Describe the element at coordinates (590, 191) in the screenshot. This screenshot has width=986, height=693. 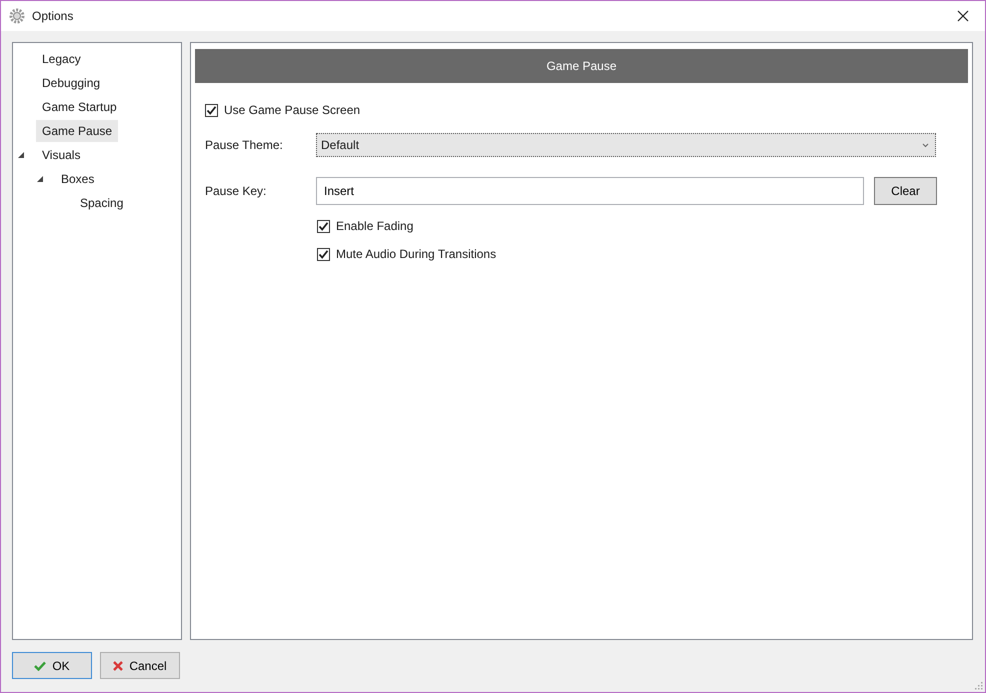
I see `input-field: Insert` at that location.